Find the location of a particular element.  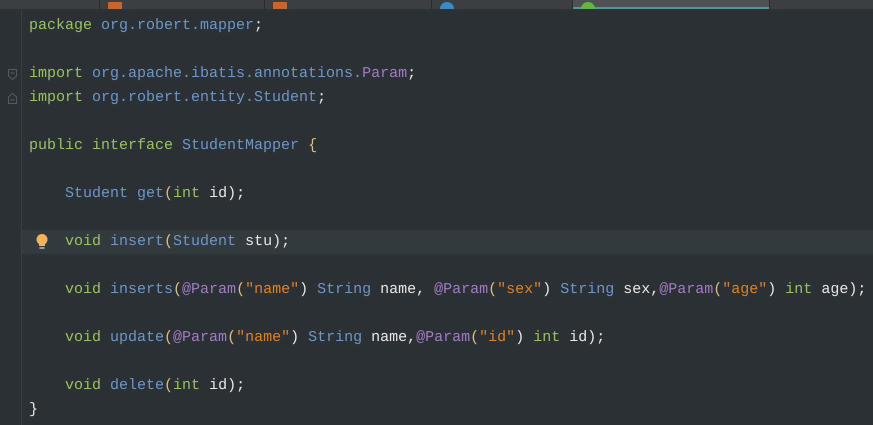

code-line: public interface StudentMapper { is located at coordinates (173, 146).